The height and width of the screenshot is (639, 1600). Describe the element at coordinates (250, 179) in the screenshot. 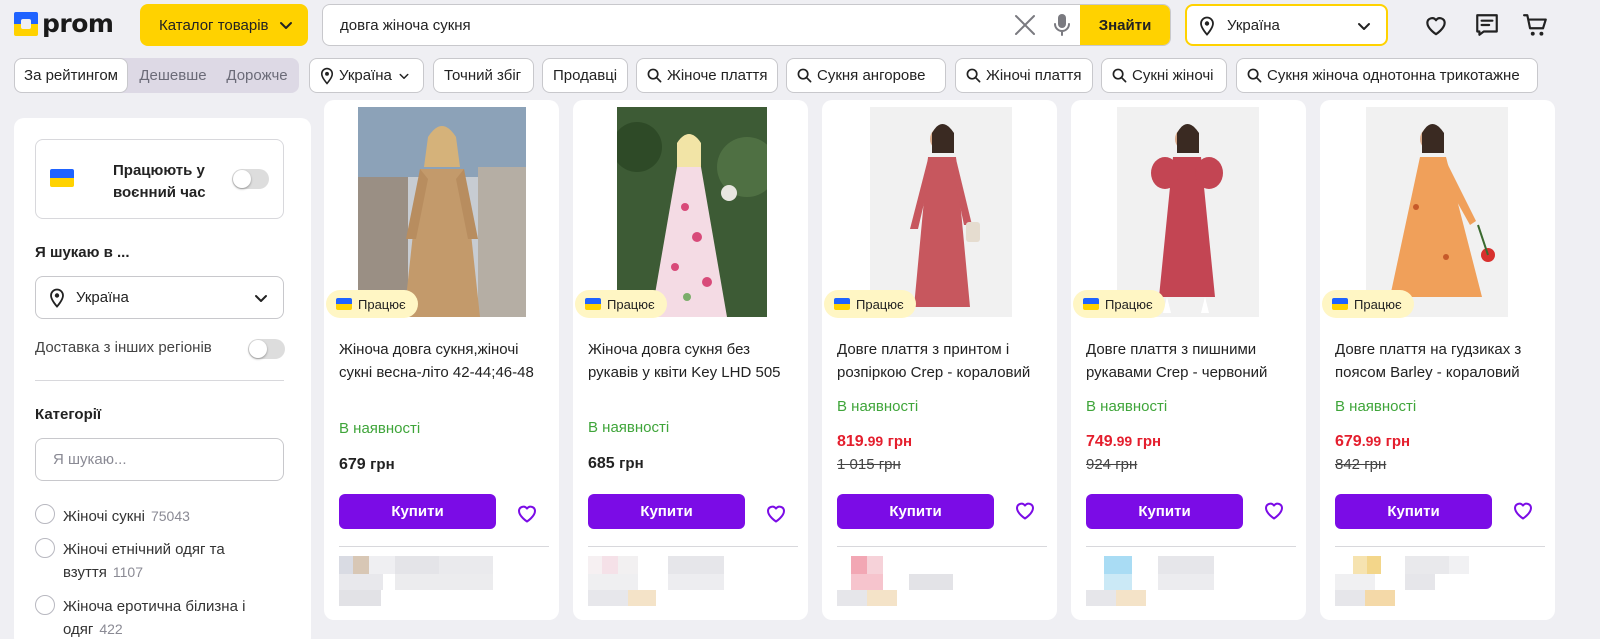

I see `wartime-toggle` at that location.